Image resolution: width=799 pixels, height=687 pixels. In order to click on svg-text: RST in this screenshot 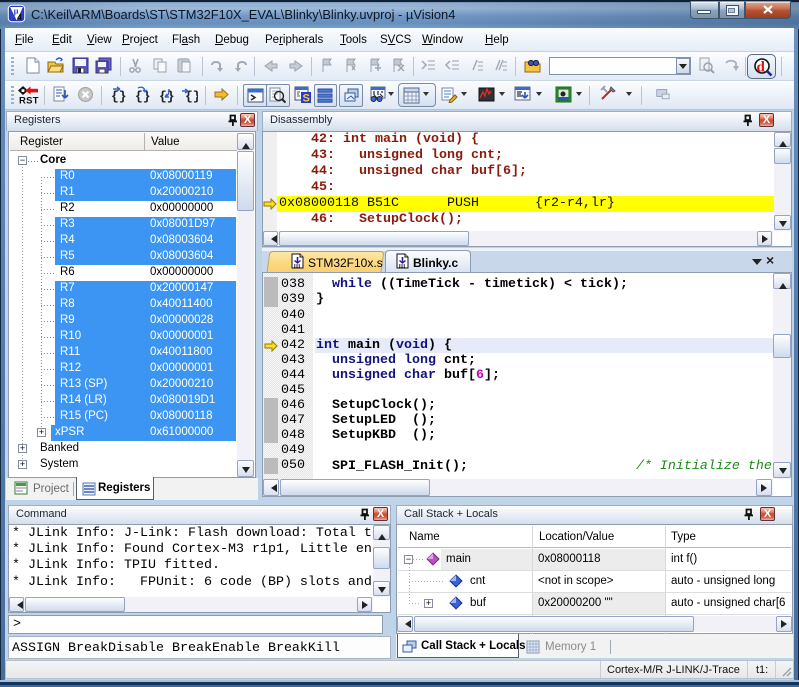, I will do `click(29, 101)`.